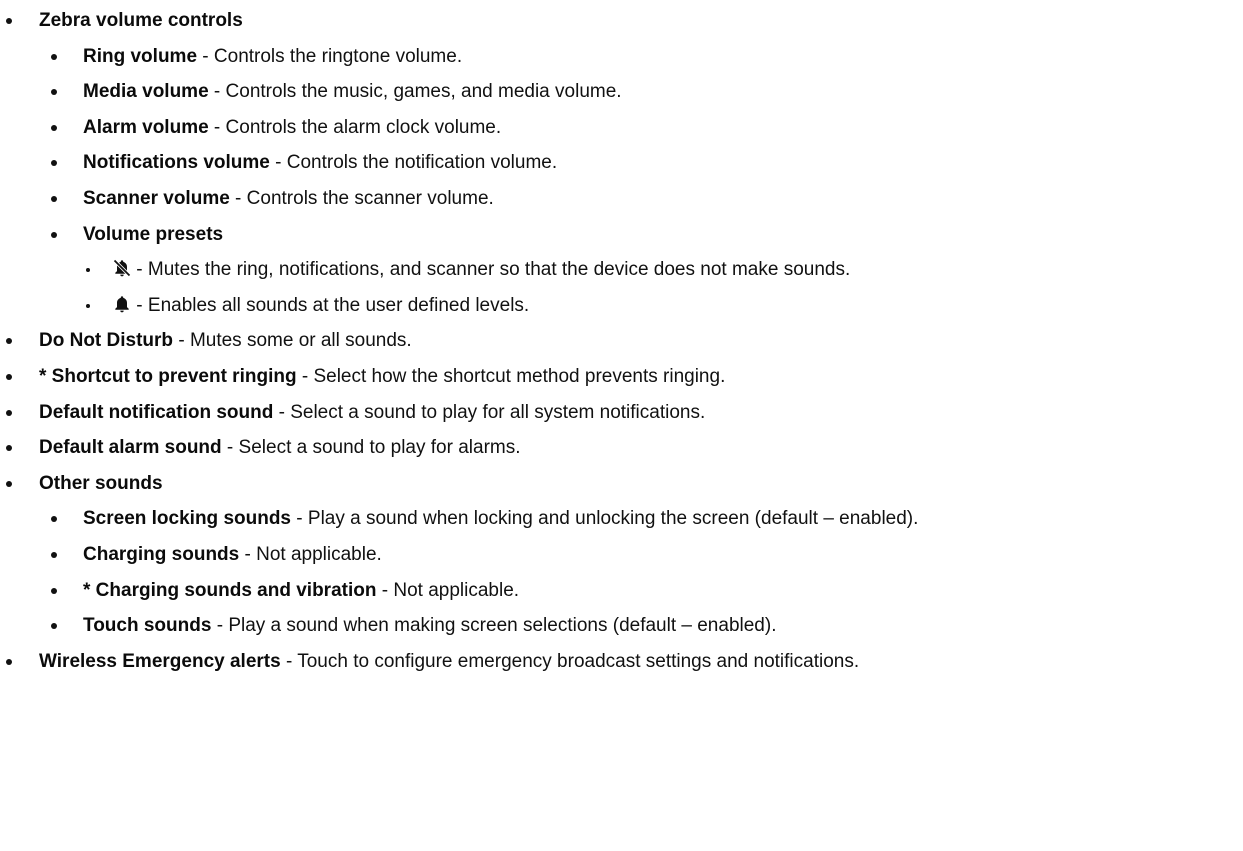  I want to click on item-description: Controls the ringtone volume., so click(338, 56).